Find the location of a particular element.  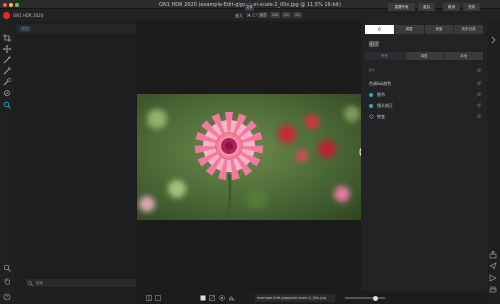

tab-history: 历史记录 is located at coordinates (468, 29).